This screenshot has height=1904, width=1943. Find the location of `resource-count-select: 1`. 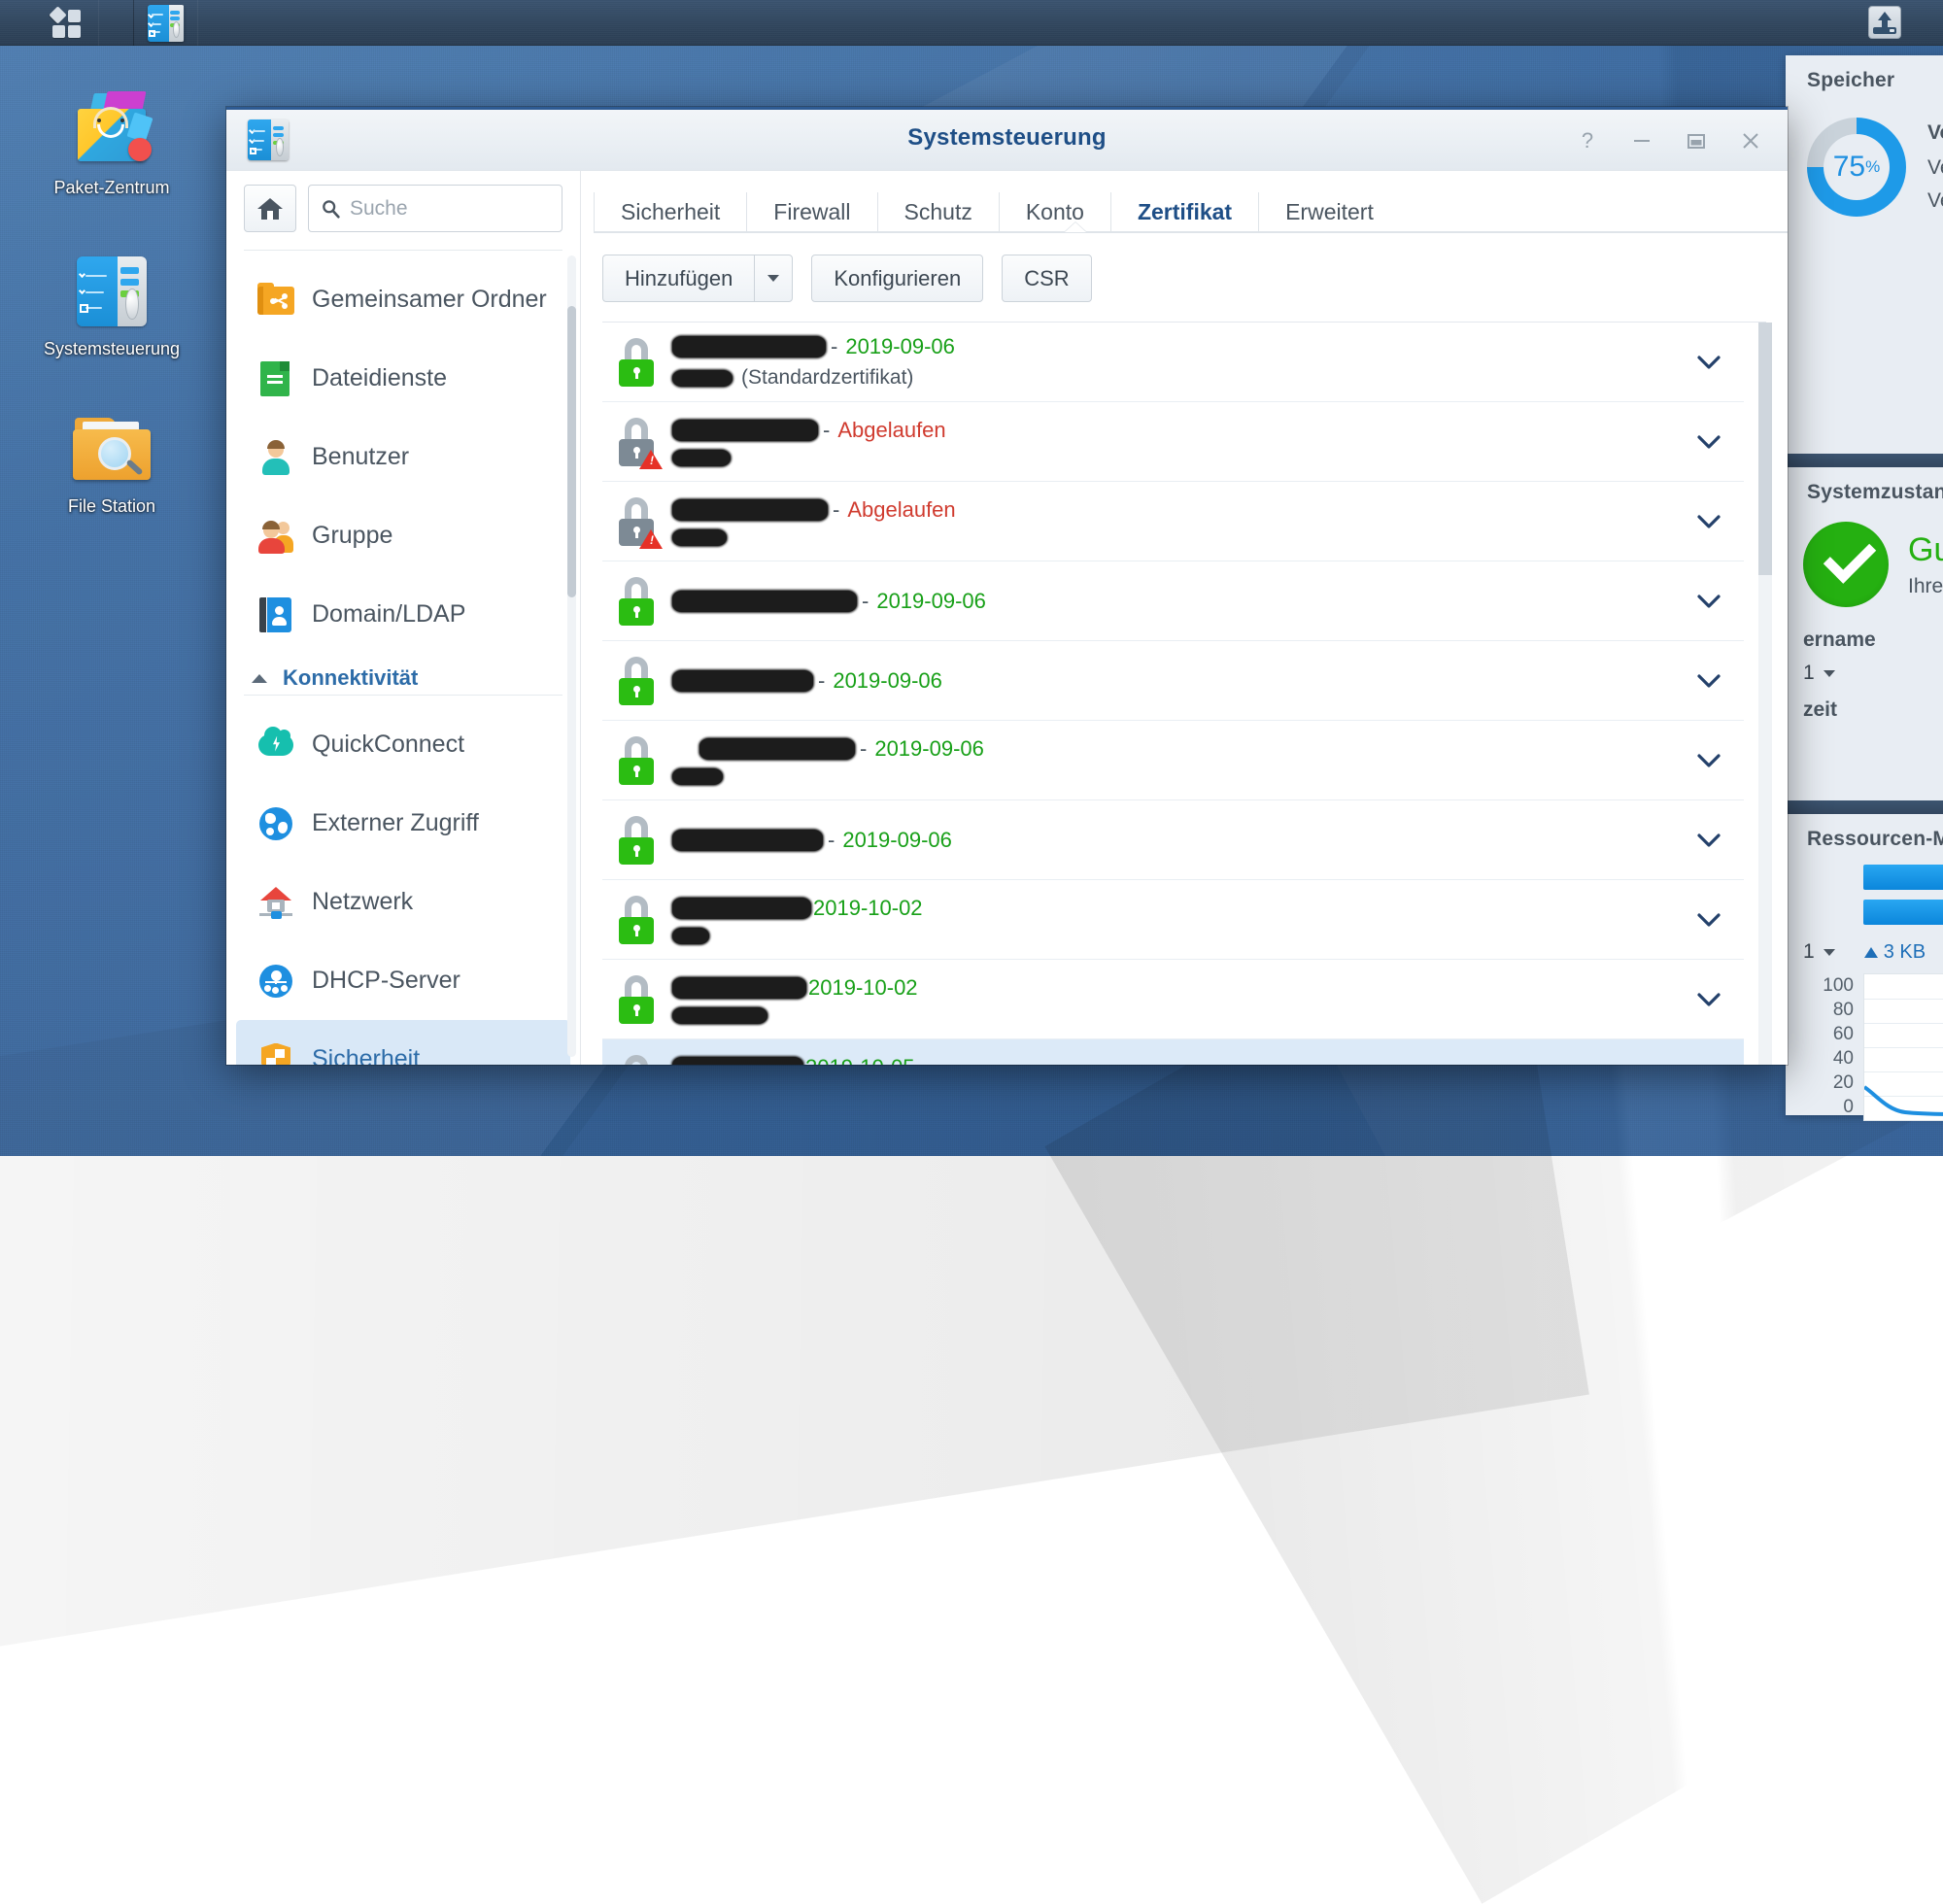

resource-count-select: 1 is located at coordinates (1819, 952).